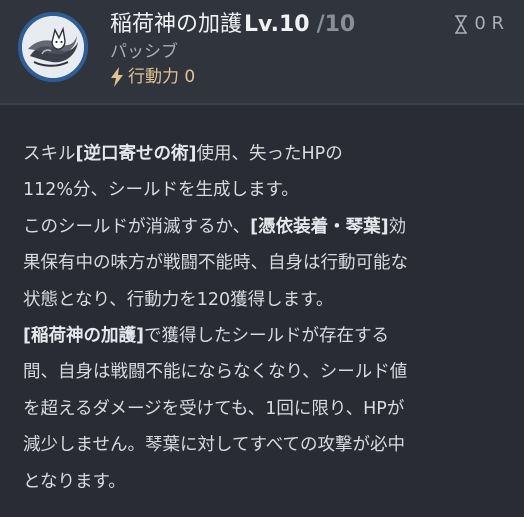 The width and height of the screenshot is (524, 517). I want to click on description-line: 間、自身は戦闘不能にならなくなり、シールド値, so click(215, 372).